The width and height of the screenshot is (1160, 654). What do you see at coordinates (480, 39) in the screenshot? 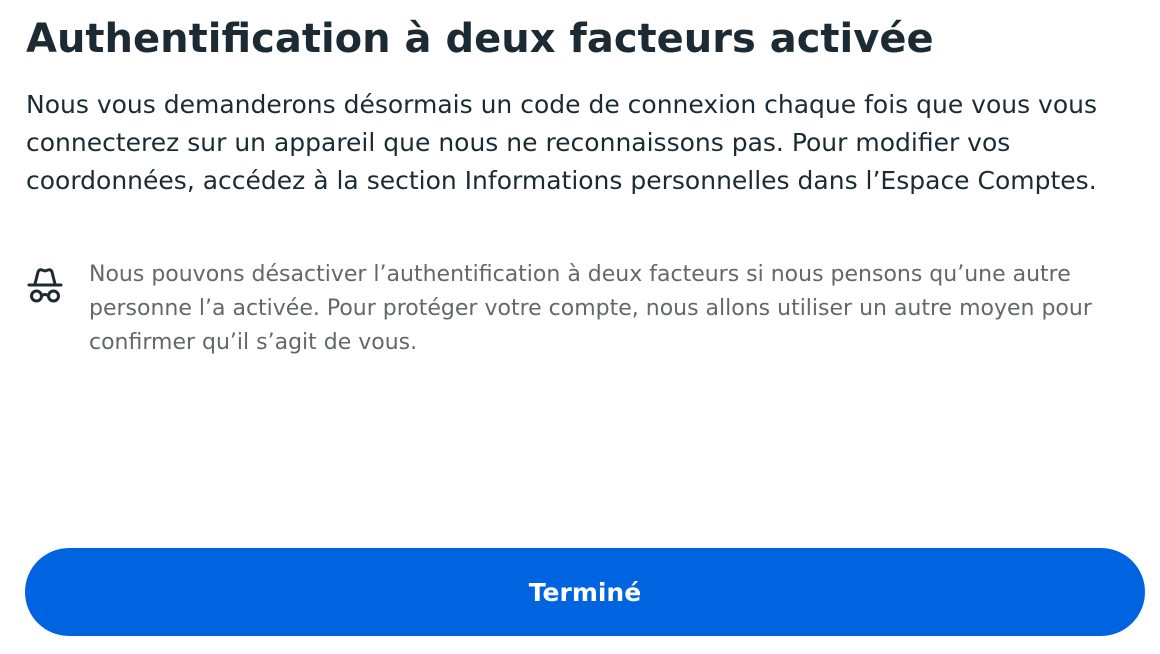
I see `page-title: Authentification à deux facteurs activée` at bounding box center [480, 39].